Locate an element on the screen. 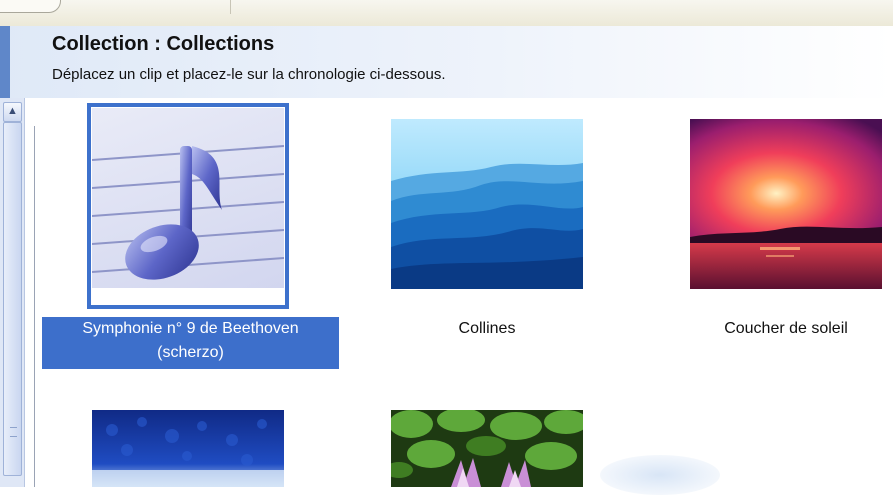 The image size is (893, 495). clip-title: Symphonie n° 9 de Beethoven is located at coordinates (190, 328).